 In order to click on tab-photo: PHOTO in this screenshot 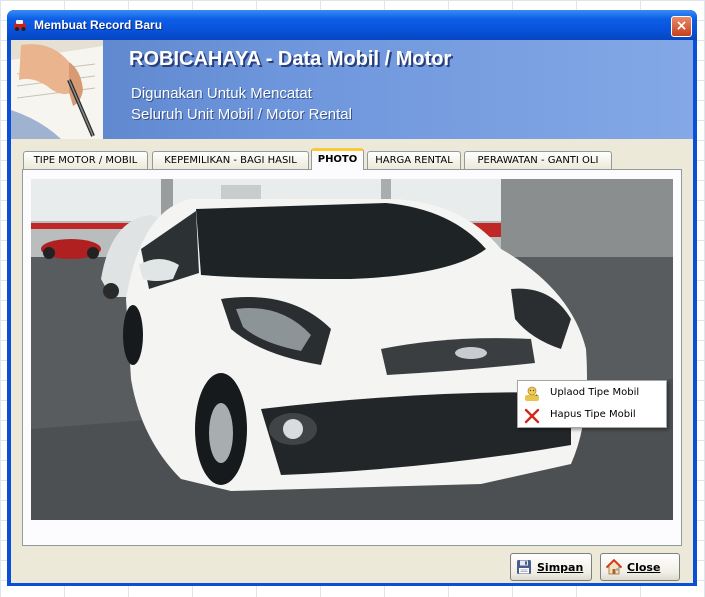, I will do `click(337, 159)`.